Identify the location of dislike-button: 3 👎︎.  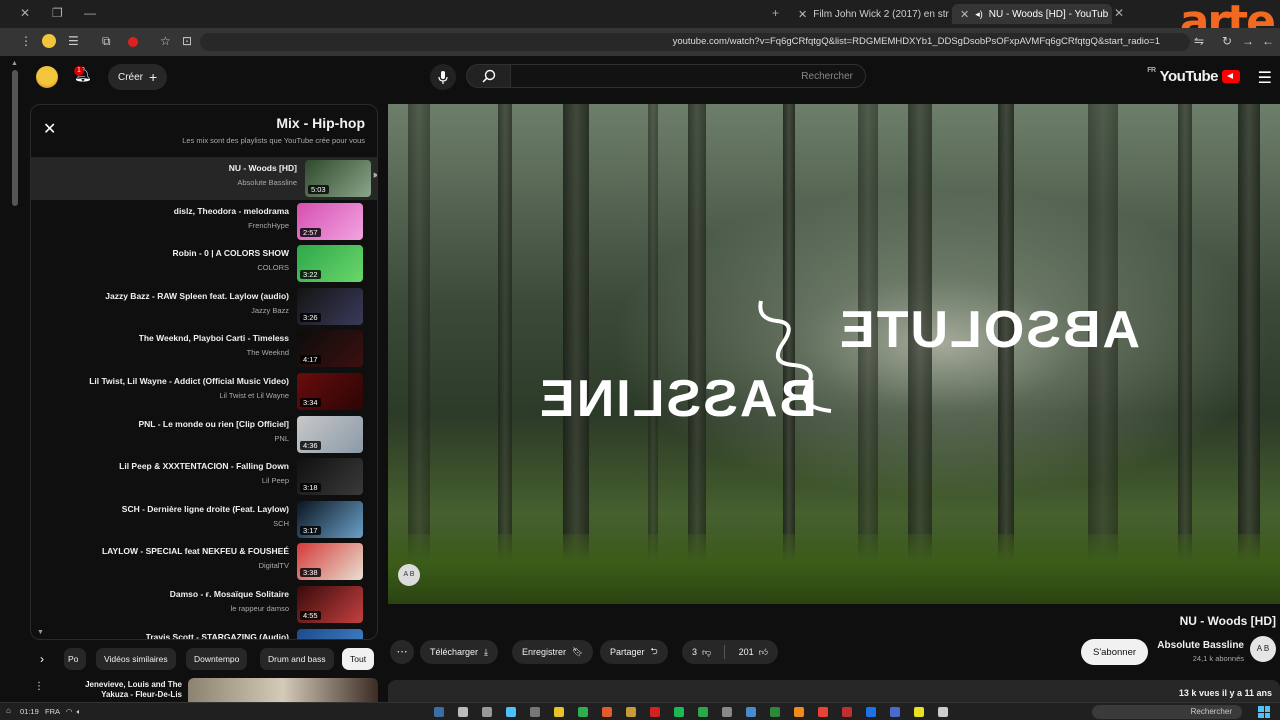
(701, 652).